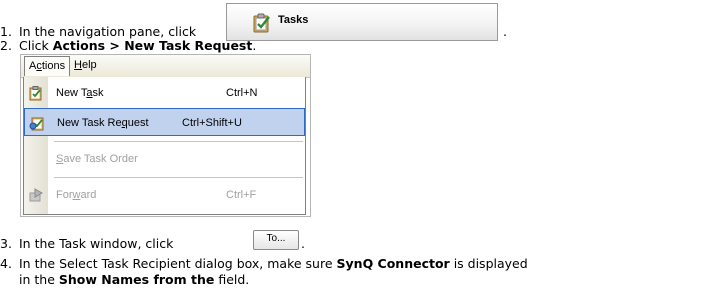 Image resolution: width=711 pixels, height=304 pixels. Describe the element at coordinates (262, 24) in the screenshot. I see `tasks-clipboard-icon` at that location.